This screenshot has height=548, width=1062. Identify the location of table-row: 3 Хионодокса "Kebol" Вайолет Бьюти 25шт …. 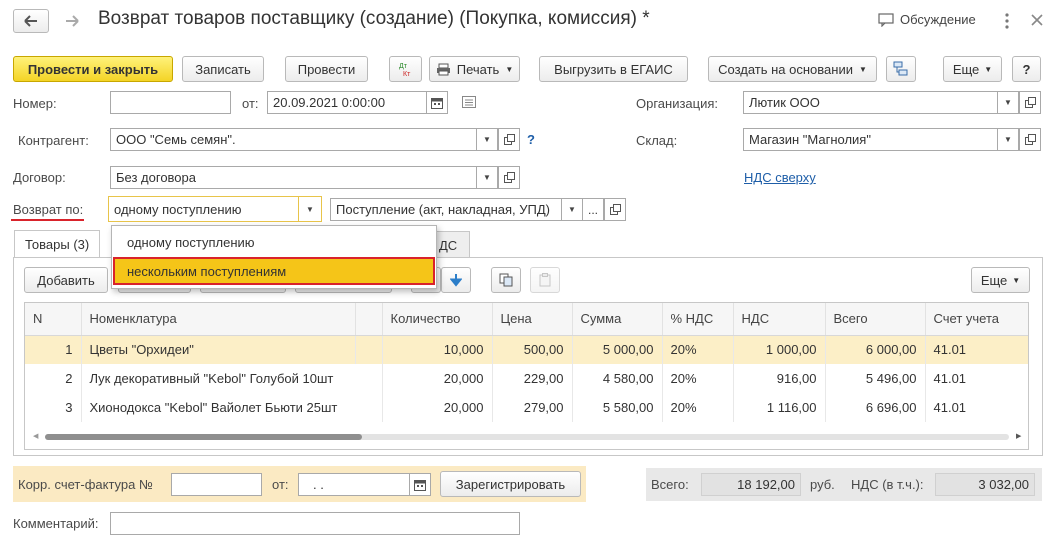
(526, 407).